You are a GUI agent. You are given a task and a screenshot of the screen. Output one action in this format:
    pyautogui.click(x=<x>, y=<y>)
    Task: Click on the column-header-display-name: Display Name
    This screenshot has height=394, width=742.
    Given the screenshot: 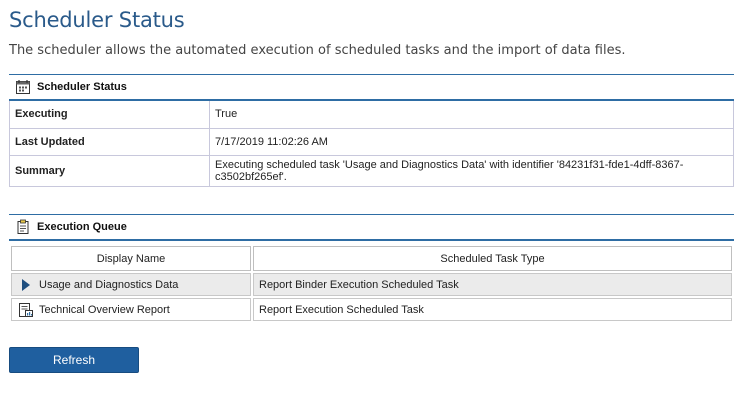 What is the action you would take?
    pyautogui.click(x=131, y=258)
    